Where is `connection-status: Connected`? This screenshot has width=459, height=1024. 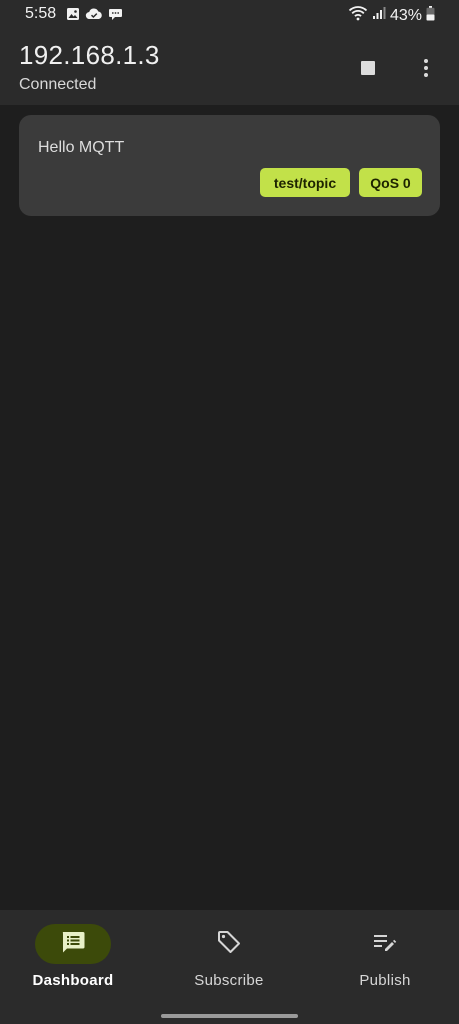 connection-status: Connected is located at coordinates (58, 84).